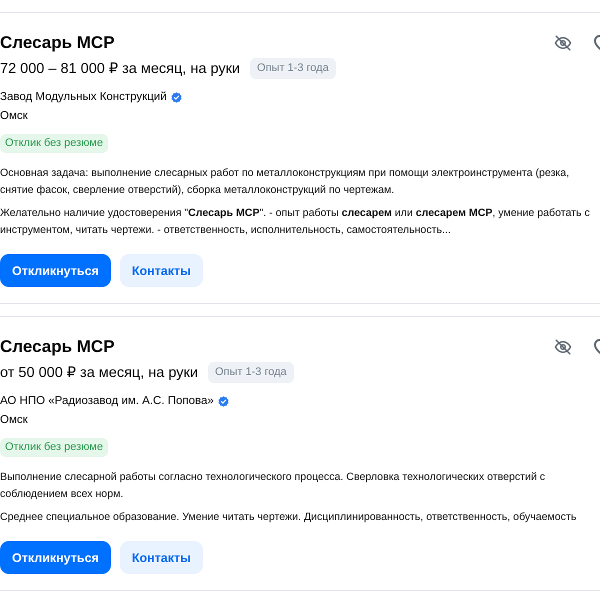 Image resolution: width=600 pixels, height=600 pixels. Describe the element at coordinates (273, 486) in the screenshot. I see `description-text: Выполнение слесарной работы согласно технологического процесса. Сверловка технологических отверстий с соблюдением всех норм.` at that location.